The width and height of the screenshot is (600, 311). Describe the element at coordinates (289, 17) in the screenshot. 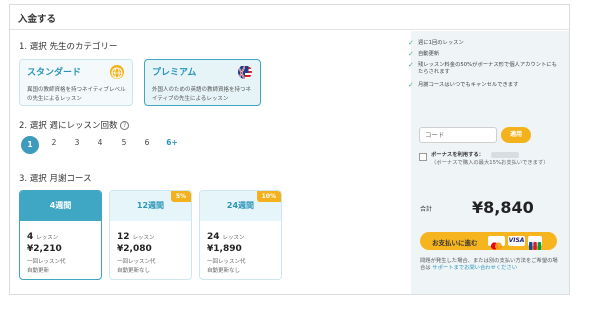

I see `page-header: 入金する` at that location.